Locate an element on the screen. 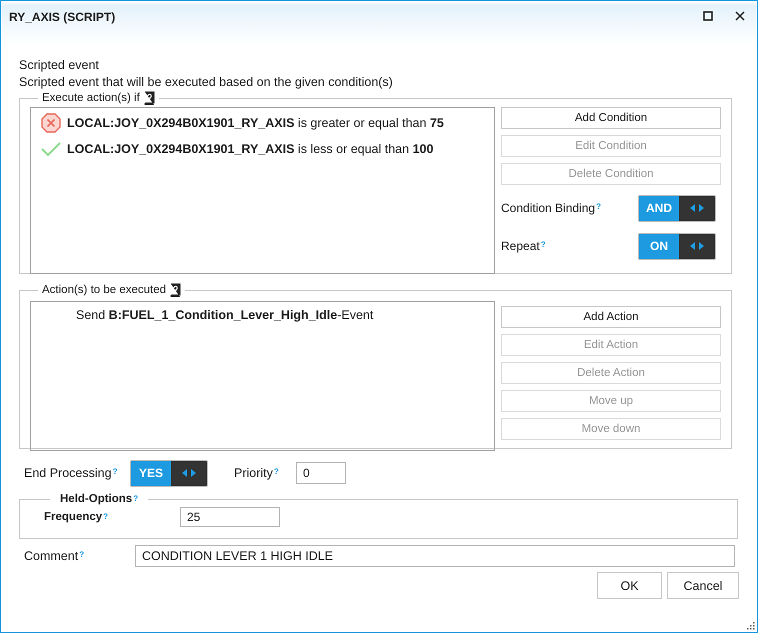  comment-label: Comment is located at coordinates (51, 556).